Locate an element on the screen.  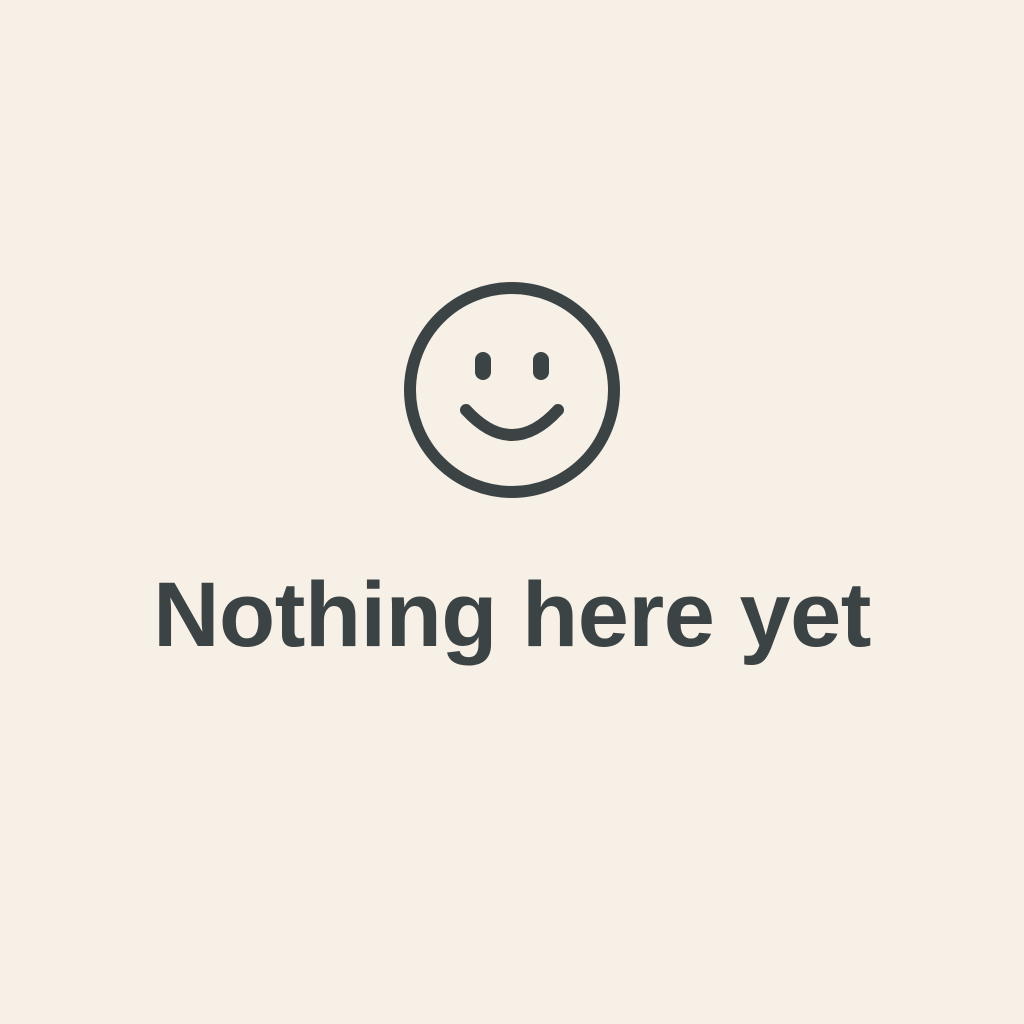
empty-state-title: Nothing here yet is located at coordinates (512, 615).